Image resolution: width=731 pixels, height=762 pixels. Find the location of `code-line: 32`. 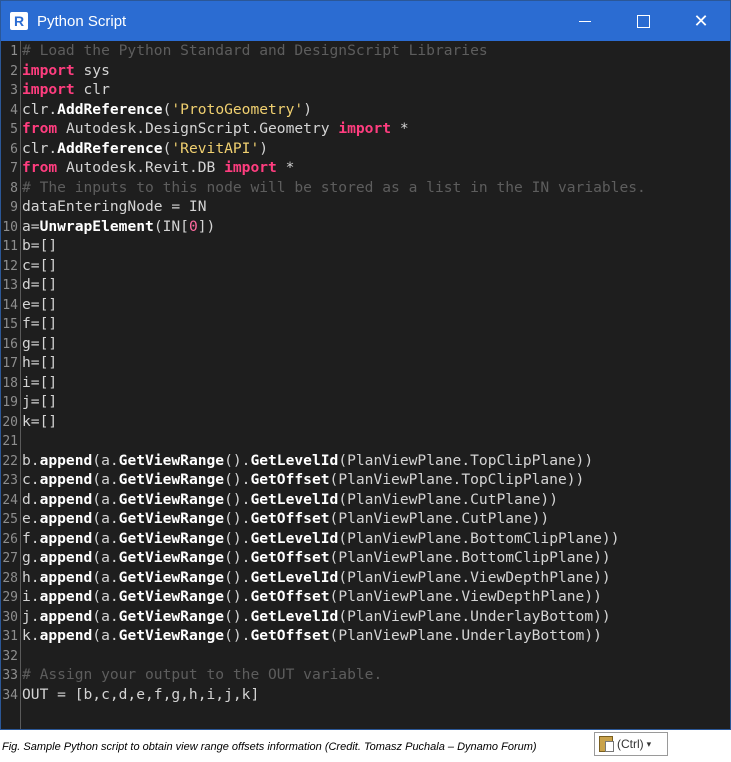

code-line: 32 is located at coordinates (11, 656).